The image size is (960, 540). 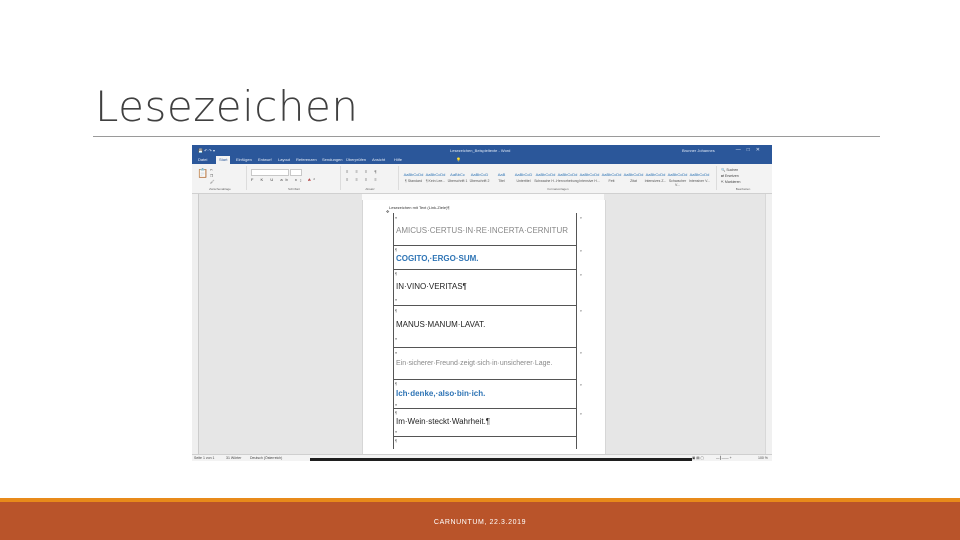 What do you see at coordinates (244, 159) in the screenshot?
I see `menu-insert: Einfügen` at bounding box center [244, 159].